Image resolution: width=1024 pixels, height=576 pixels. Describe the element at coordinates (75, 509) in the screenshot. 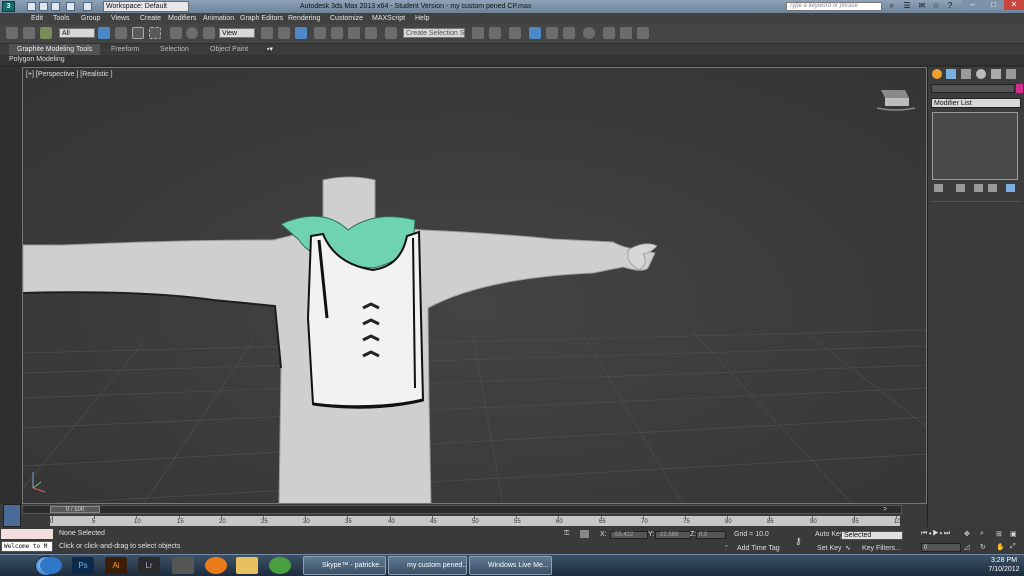

I see `time-slider: 0 / 100` at that location.